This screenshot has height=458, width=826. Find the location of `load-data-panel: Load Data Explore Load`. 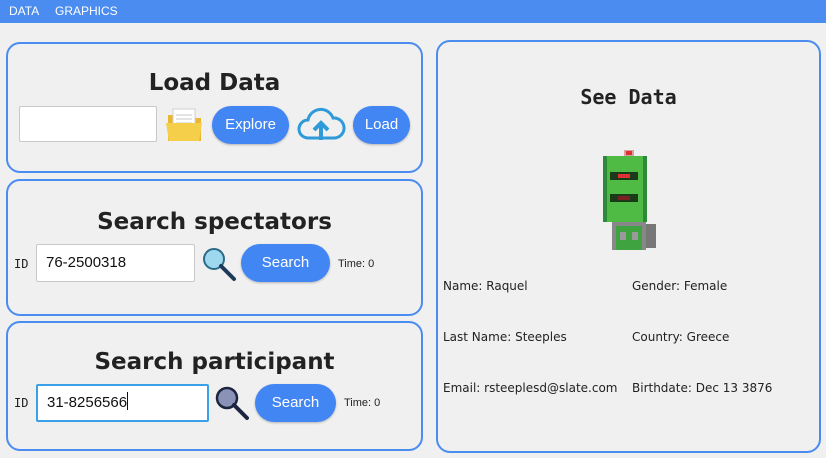

load-data-panel: Load Data Explore Load is located at coordinates (214, 107).